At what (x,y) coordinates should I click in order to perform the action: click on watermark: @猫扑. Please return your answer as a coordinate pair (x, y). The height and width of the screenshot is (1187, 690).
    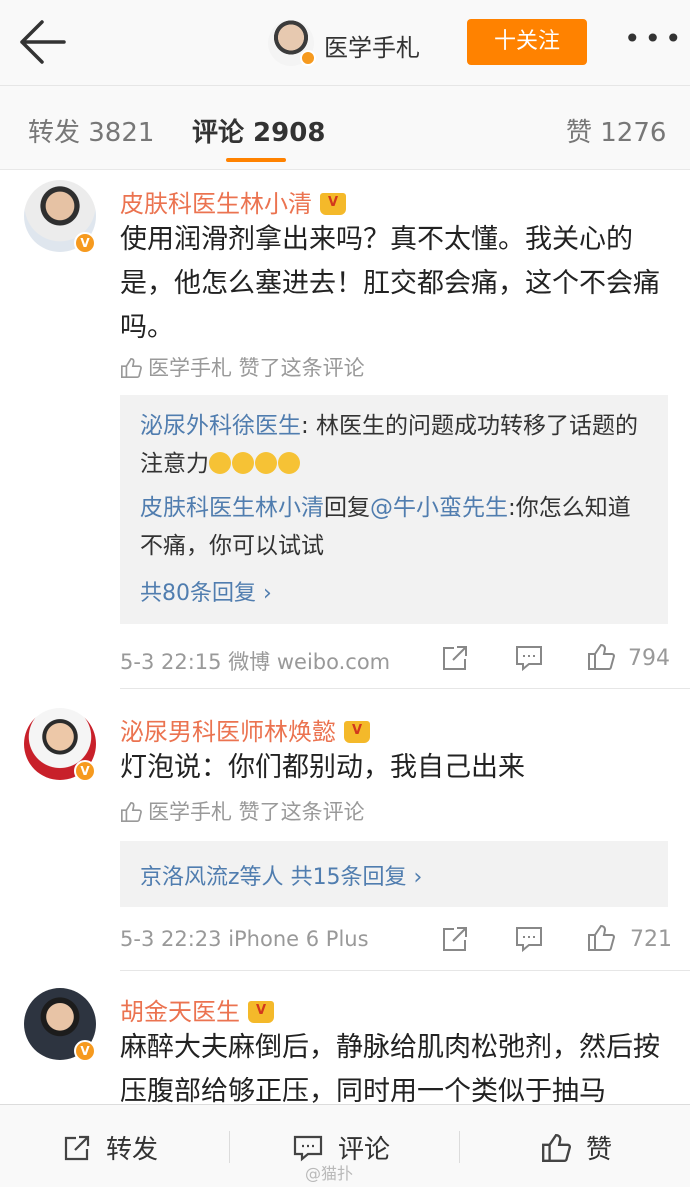
    Looking at the image, I should click on (329, 1173).